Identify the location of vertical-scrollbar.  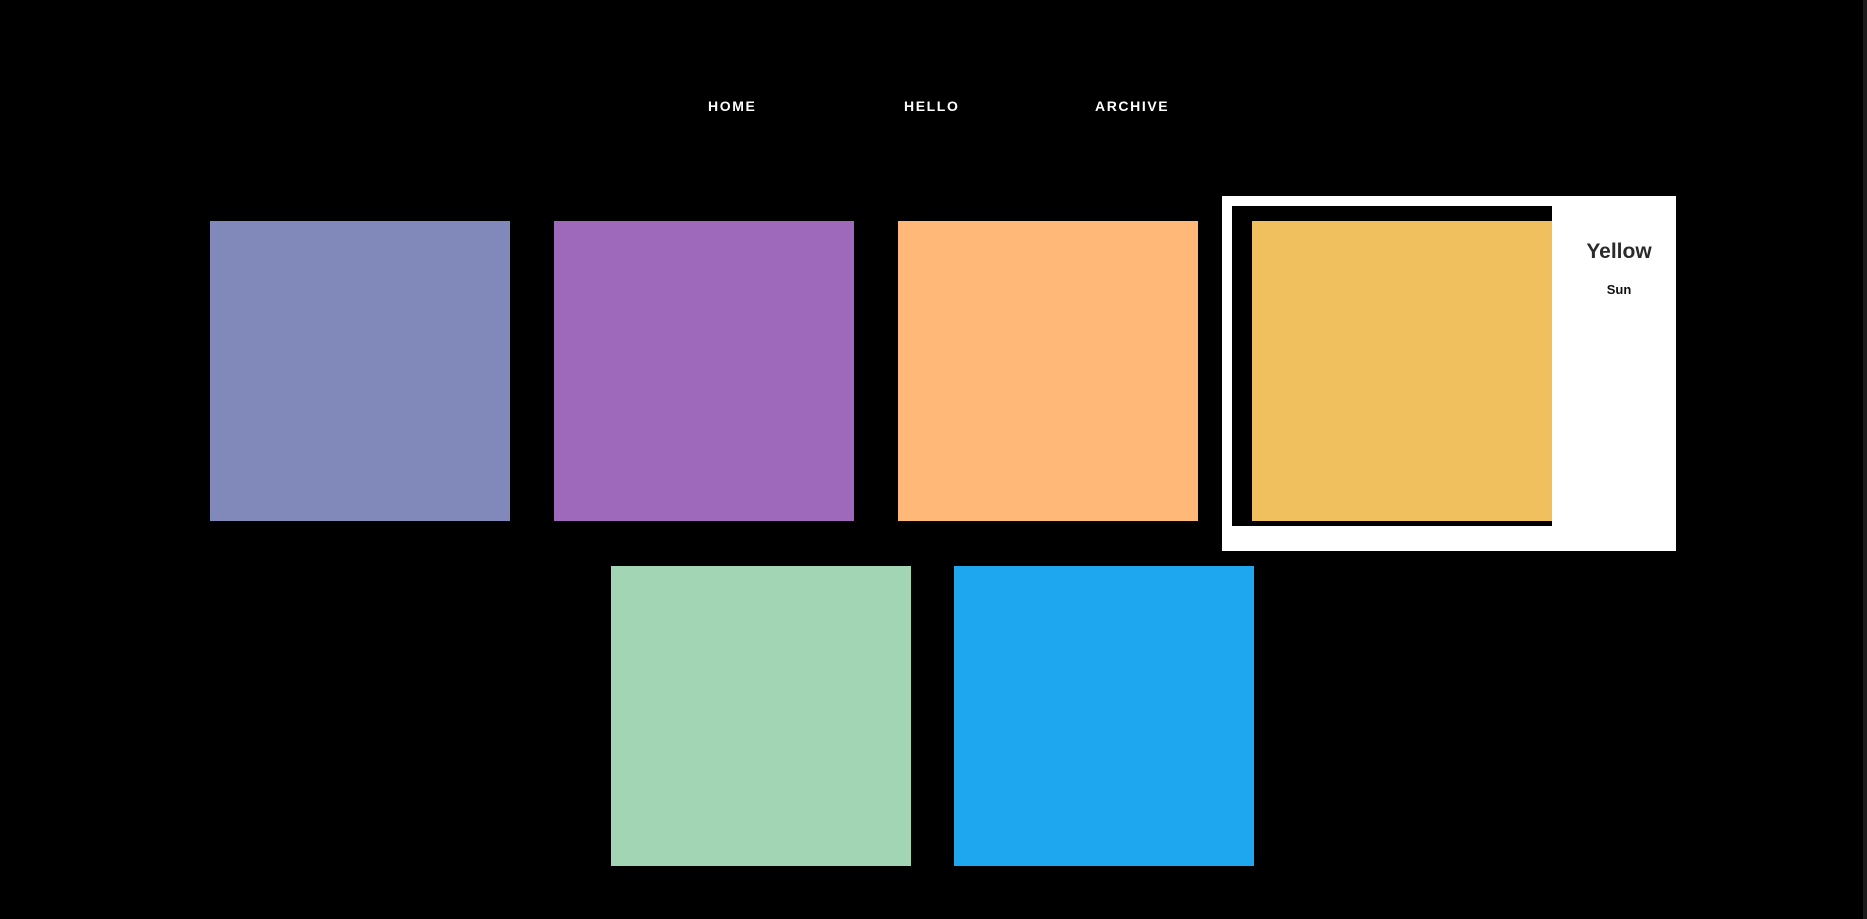
(1865, 459).